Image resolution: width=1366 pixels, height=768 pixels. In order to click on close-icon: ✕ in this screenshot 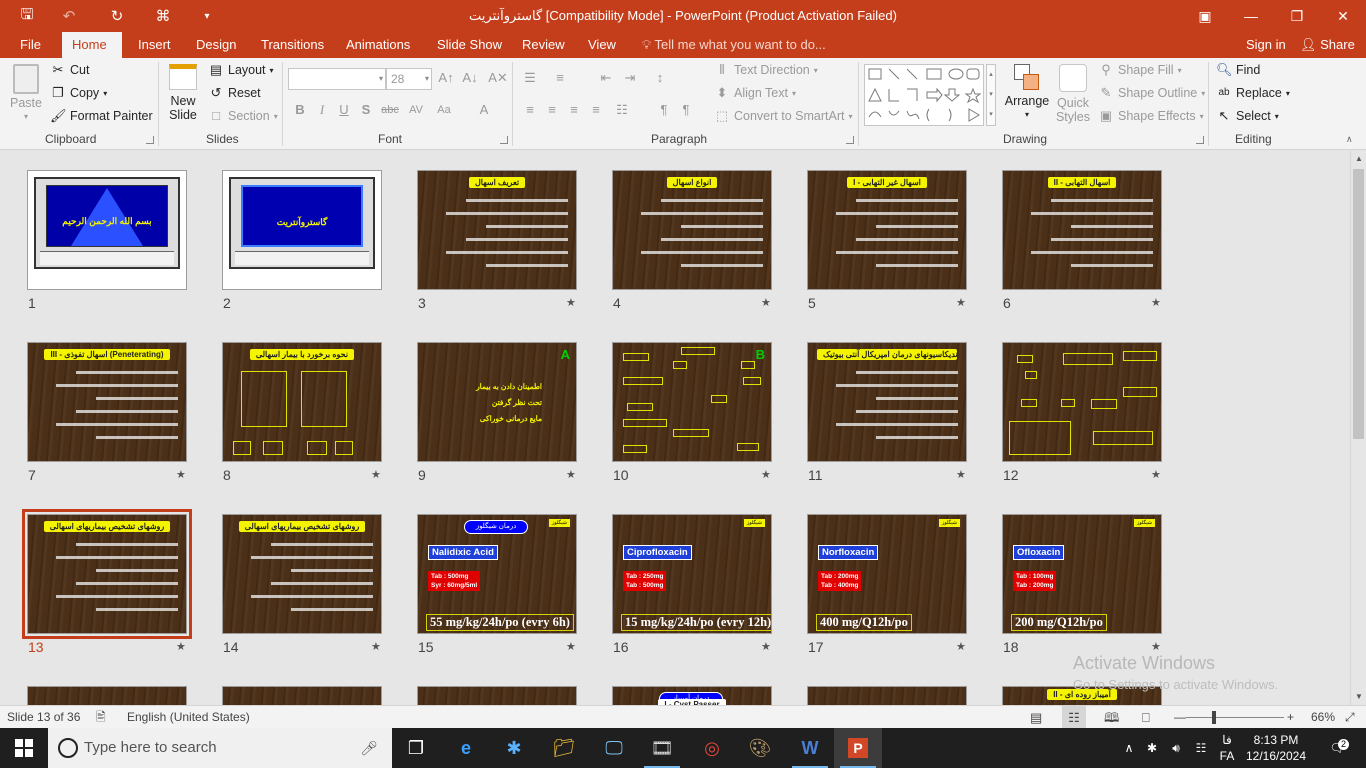, I will do `click(1343, 16)`.